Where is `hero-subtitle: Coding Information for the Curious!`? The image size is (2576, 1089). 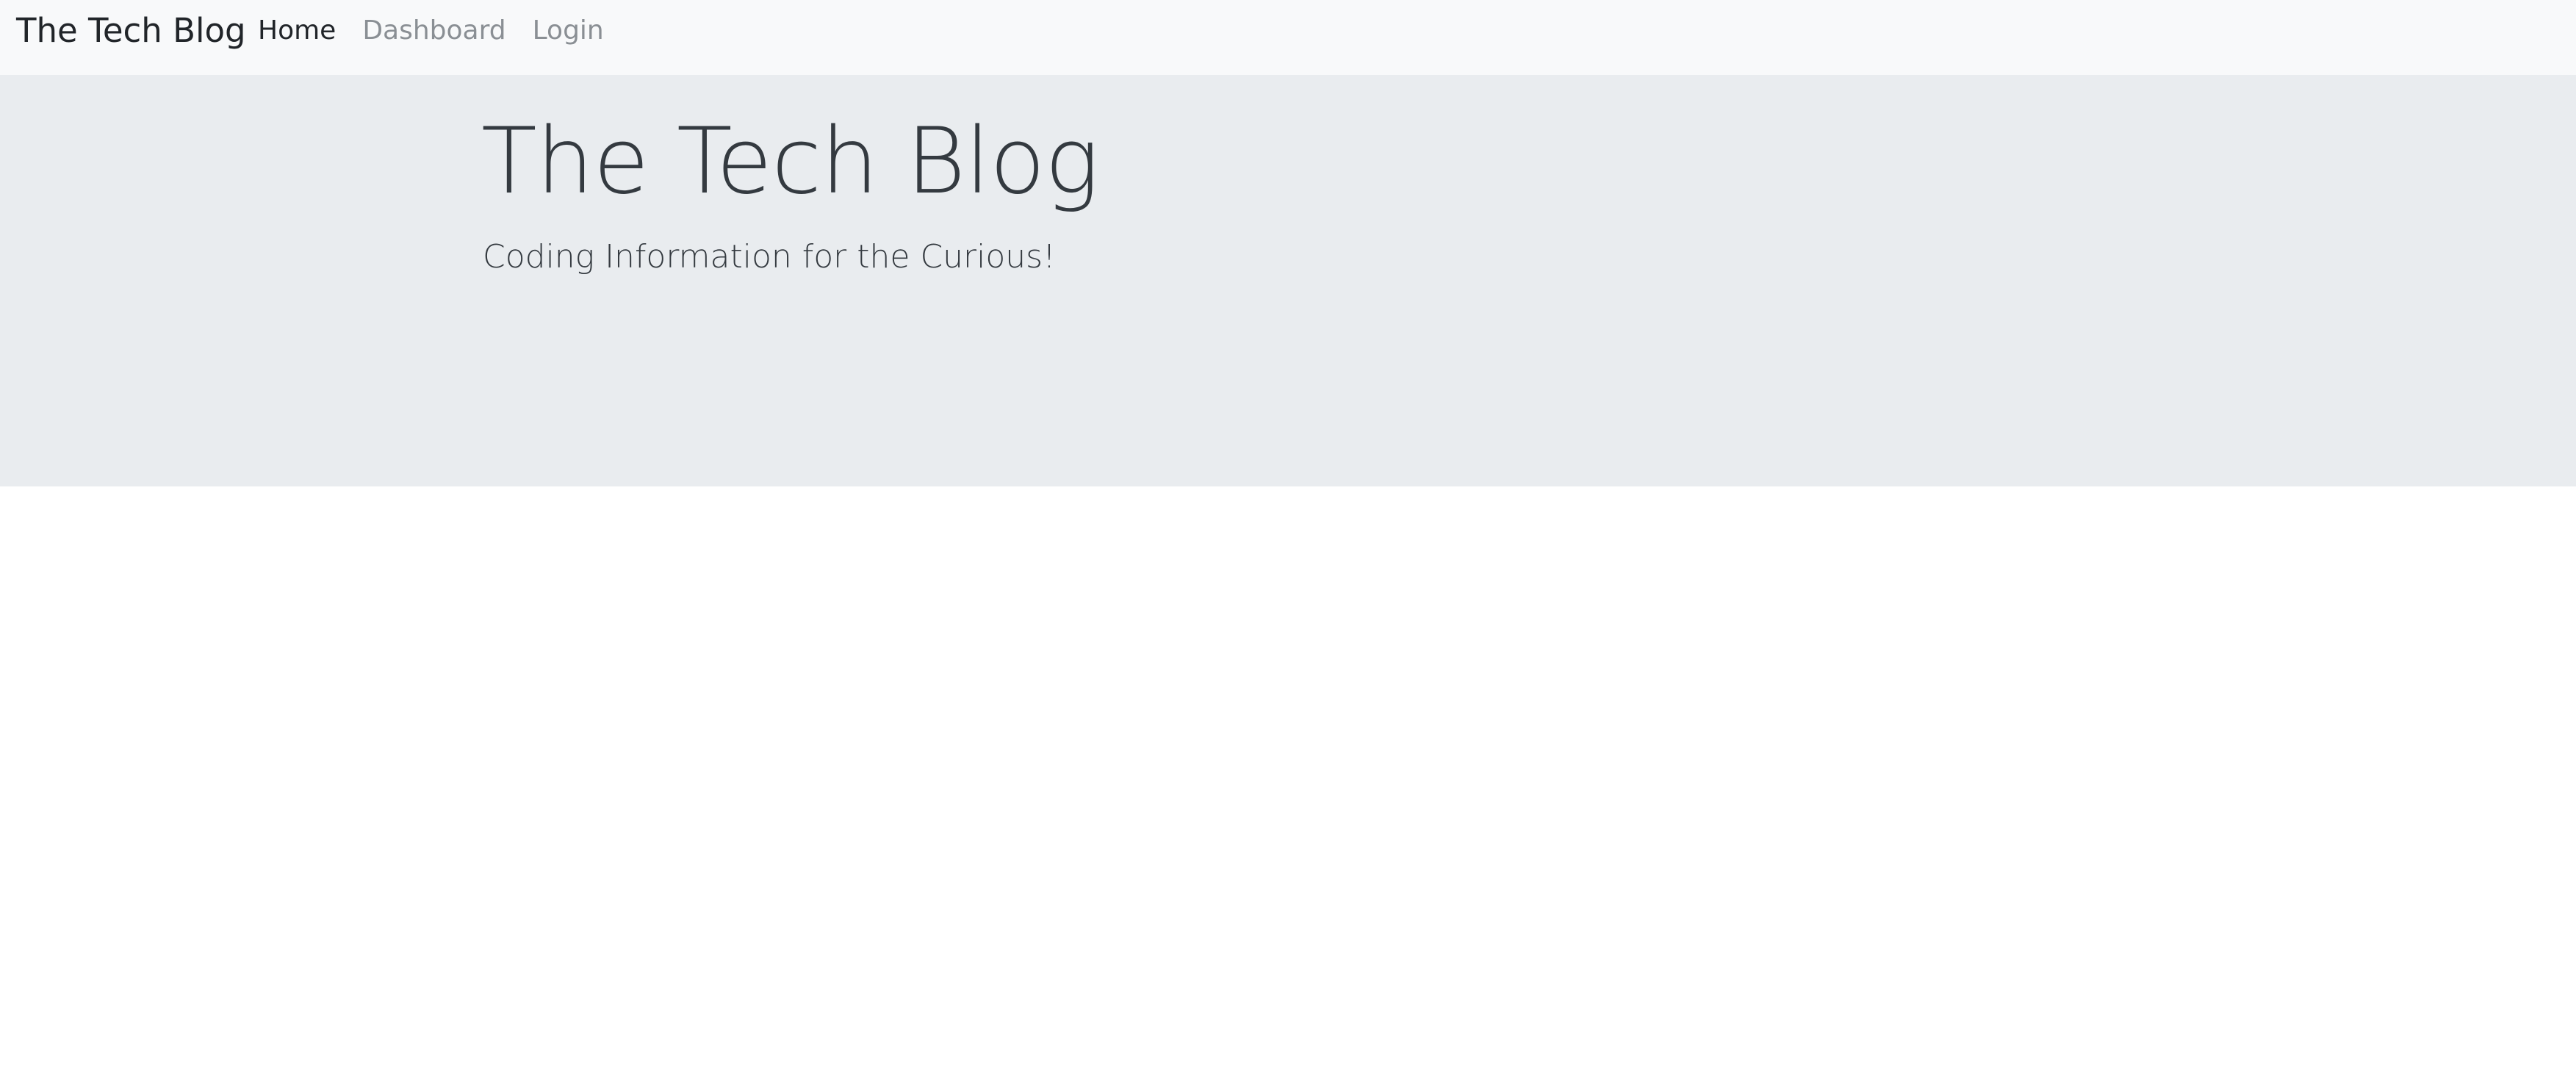 hero-subtitle: Coding Information for the Curious! is located at coordinates (769, 257).